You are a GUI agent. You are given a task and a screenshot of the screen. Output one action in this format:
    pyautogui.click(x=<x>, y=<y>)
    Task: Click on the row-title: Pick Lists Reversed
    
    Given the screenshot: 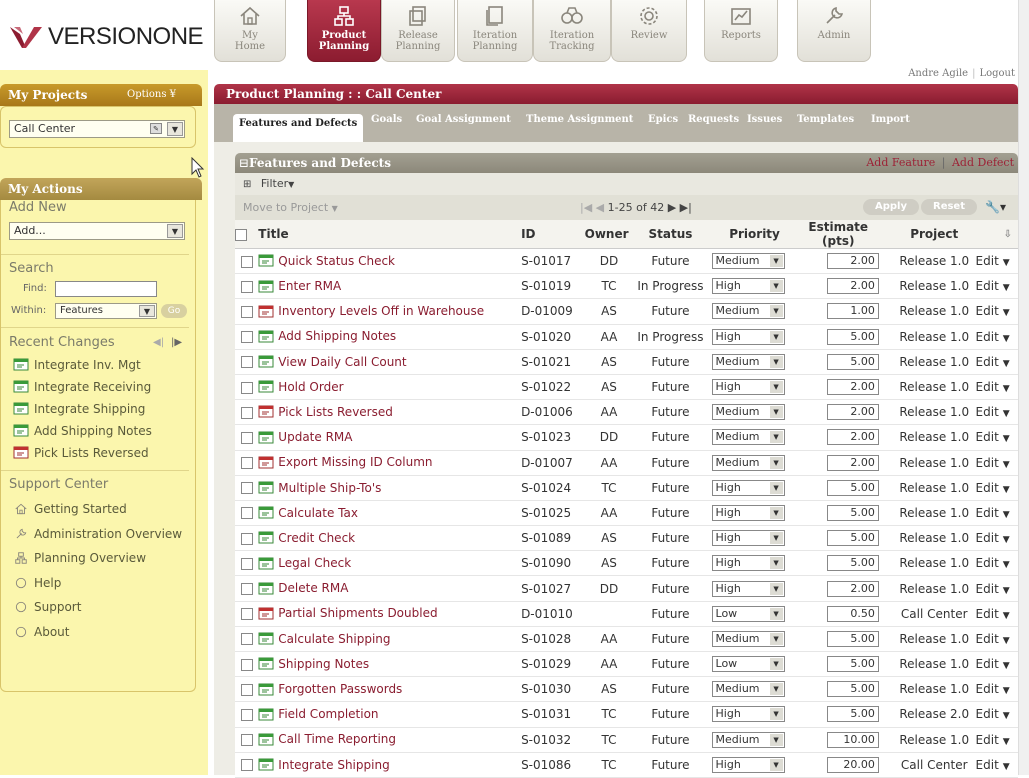 What is the action you would take?
    pyautogui.click(x=390, y=412)
    